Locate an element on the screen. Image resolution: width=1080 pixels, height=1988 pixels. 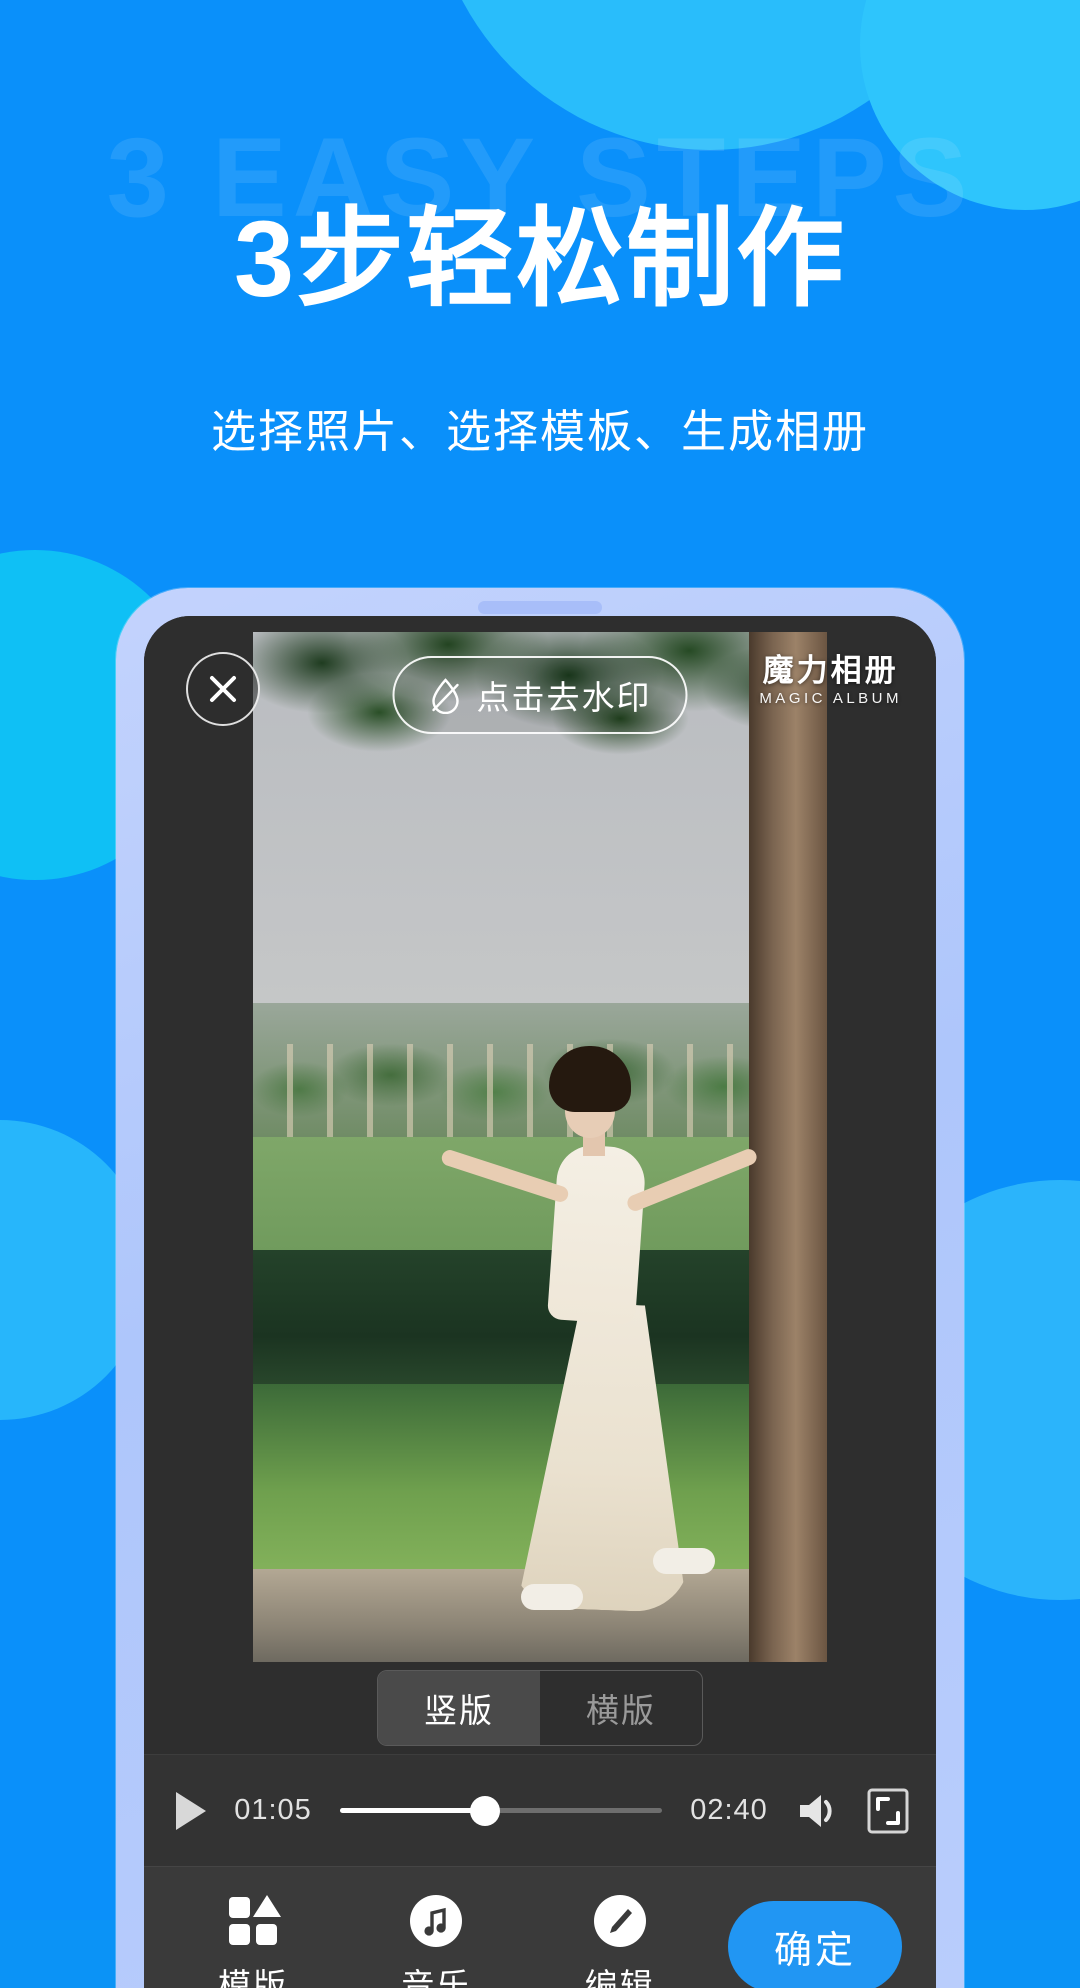
player-controls: 01:05 02:40 is located at coordinates (540, 1810).